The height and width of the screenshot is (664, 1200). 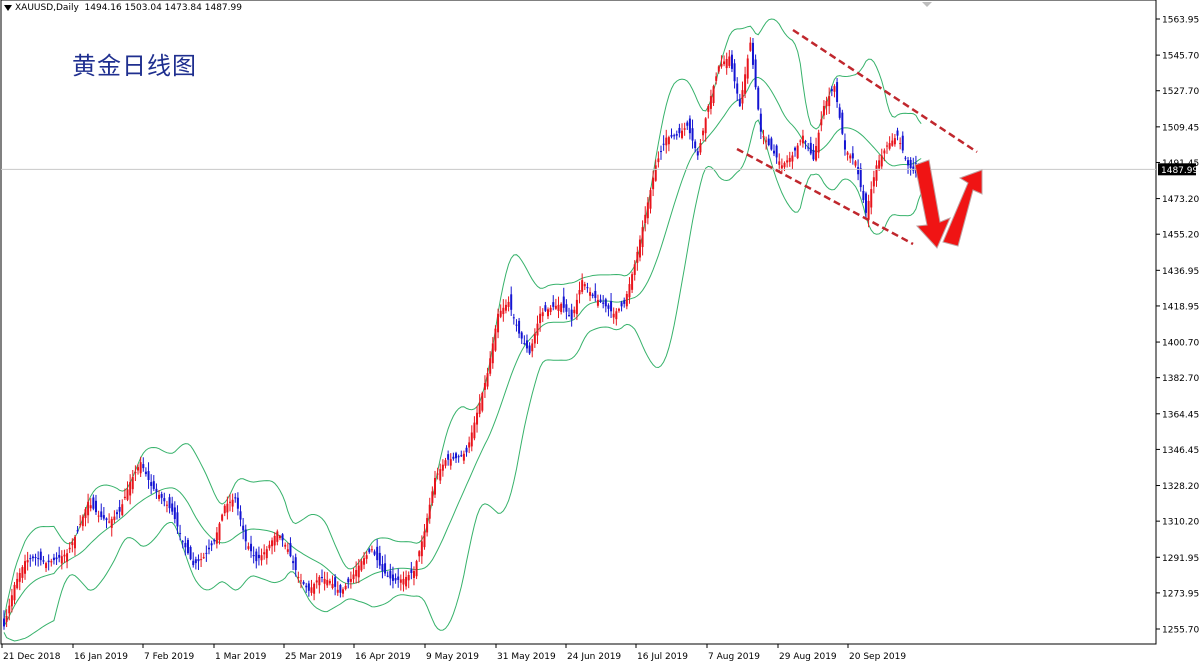 What do you see at coordinates (962, 208) in the screenshot?
I see `up-arrow-icon` at bounding box center [962, 208].